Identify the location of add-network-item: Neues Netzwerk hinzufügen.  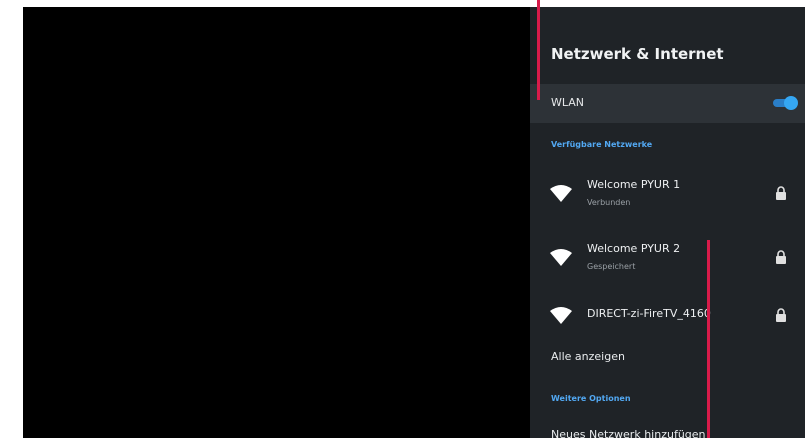
(628, 433).